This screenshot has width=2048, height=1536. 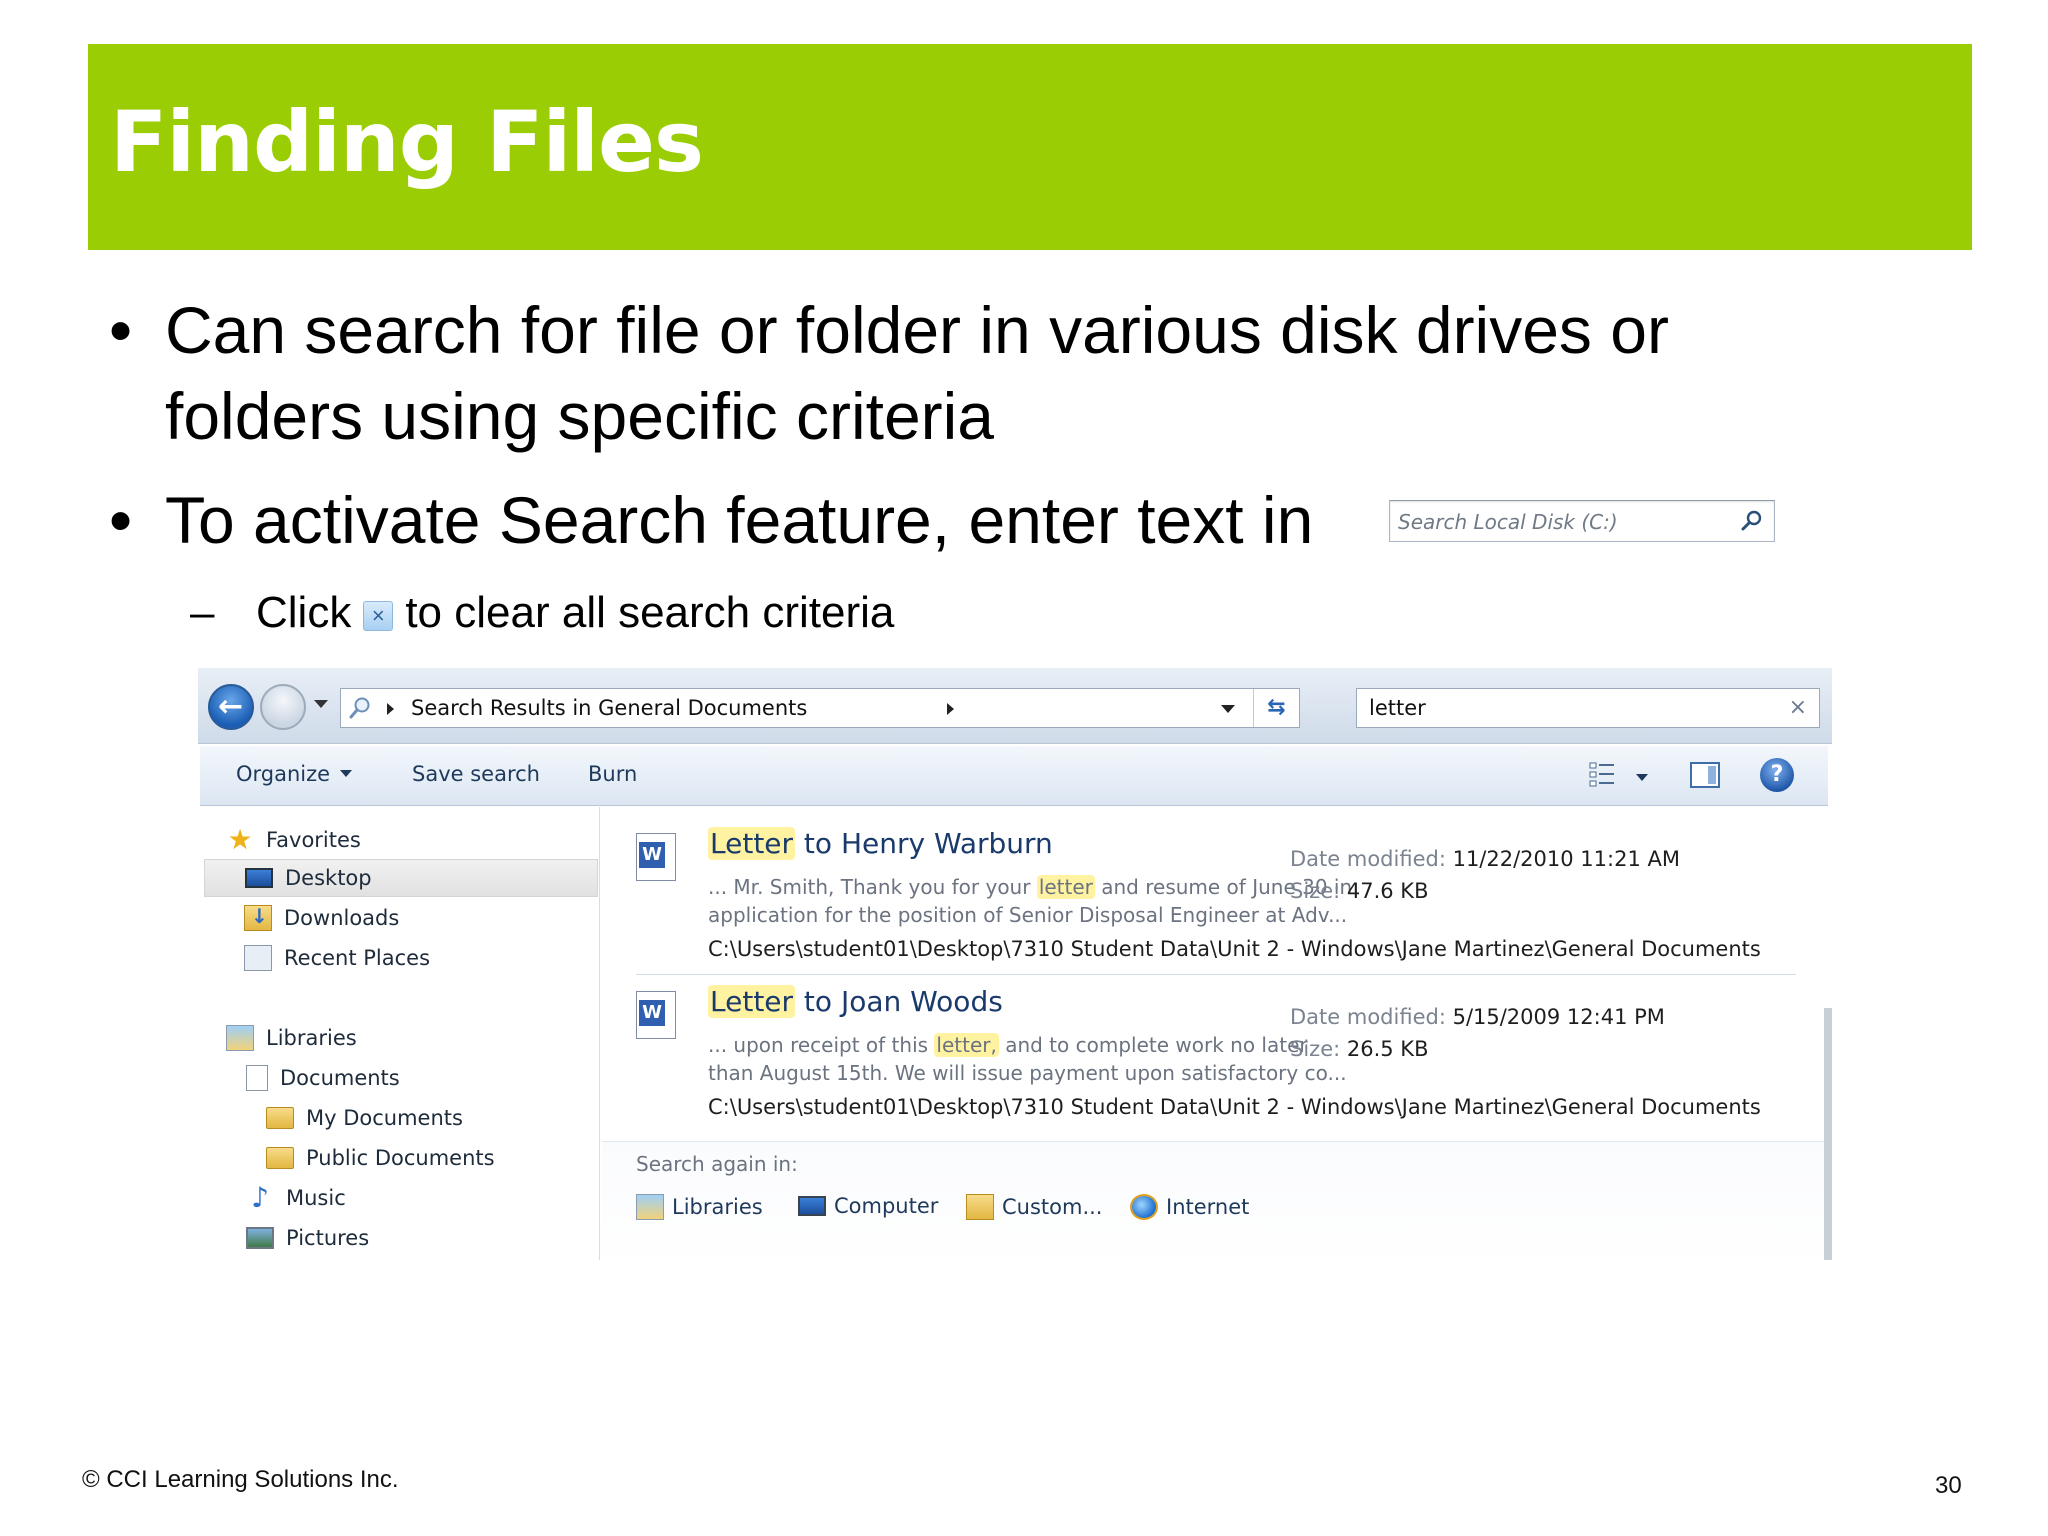 I want to click on nav-favorites: ★ Favorites, so click(x=293, y=840).